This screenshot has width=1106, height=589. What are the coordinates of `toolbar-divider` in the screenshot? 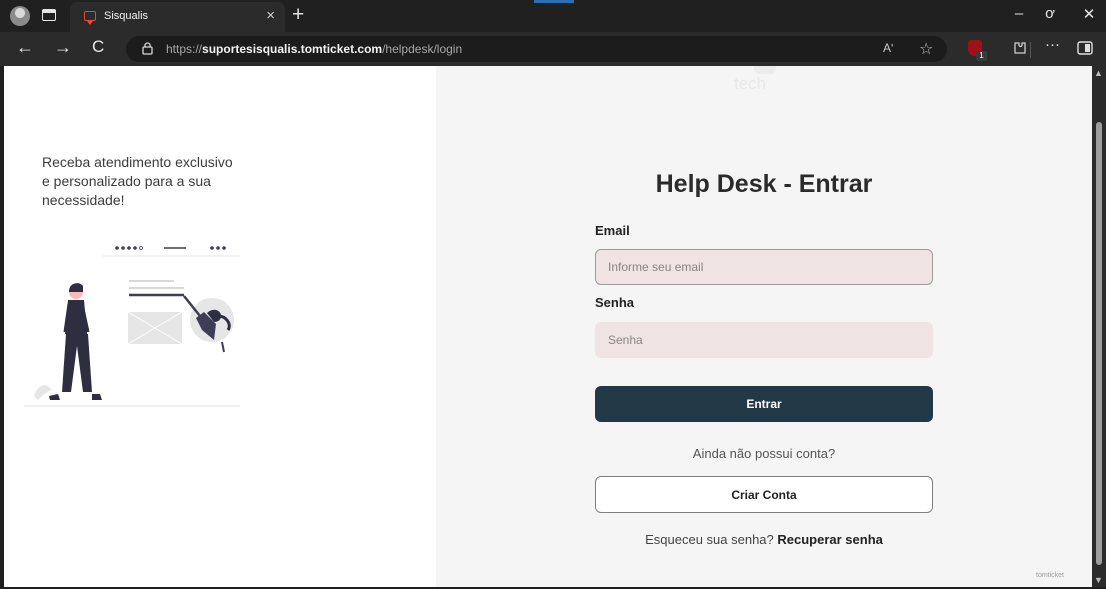 It's located at (1030, 50).